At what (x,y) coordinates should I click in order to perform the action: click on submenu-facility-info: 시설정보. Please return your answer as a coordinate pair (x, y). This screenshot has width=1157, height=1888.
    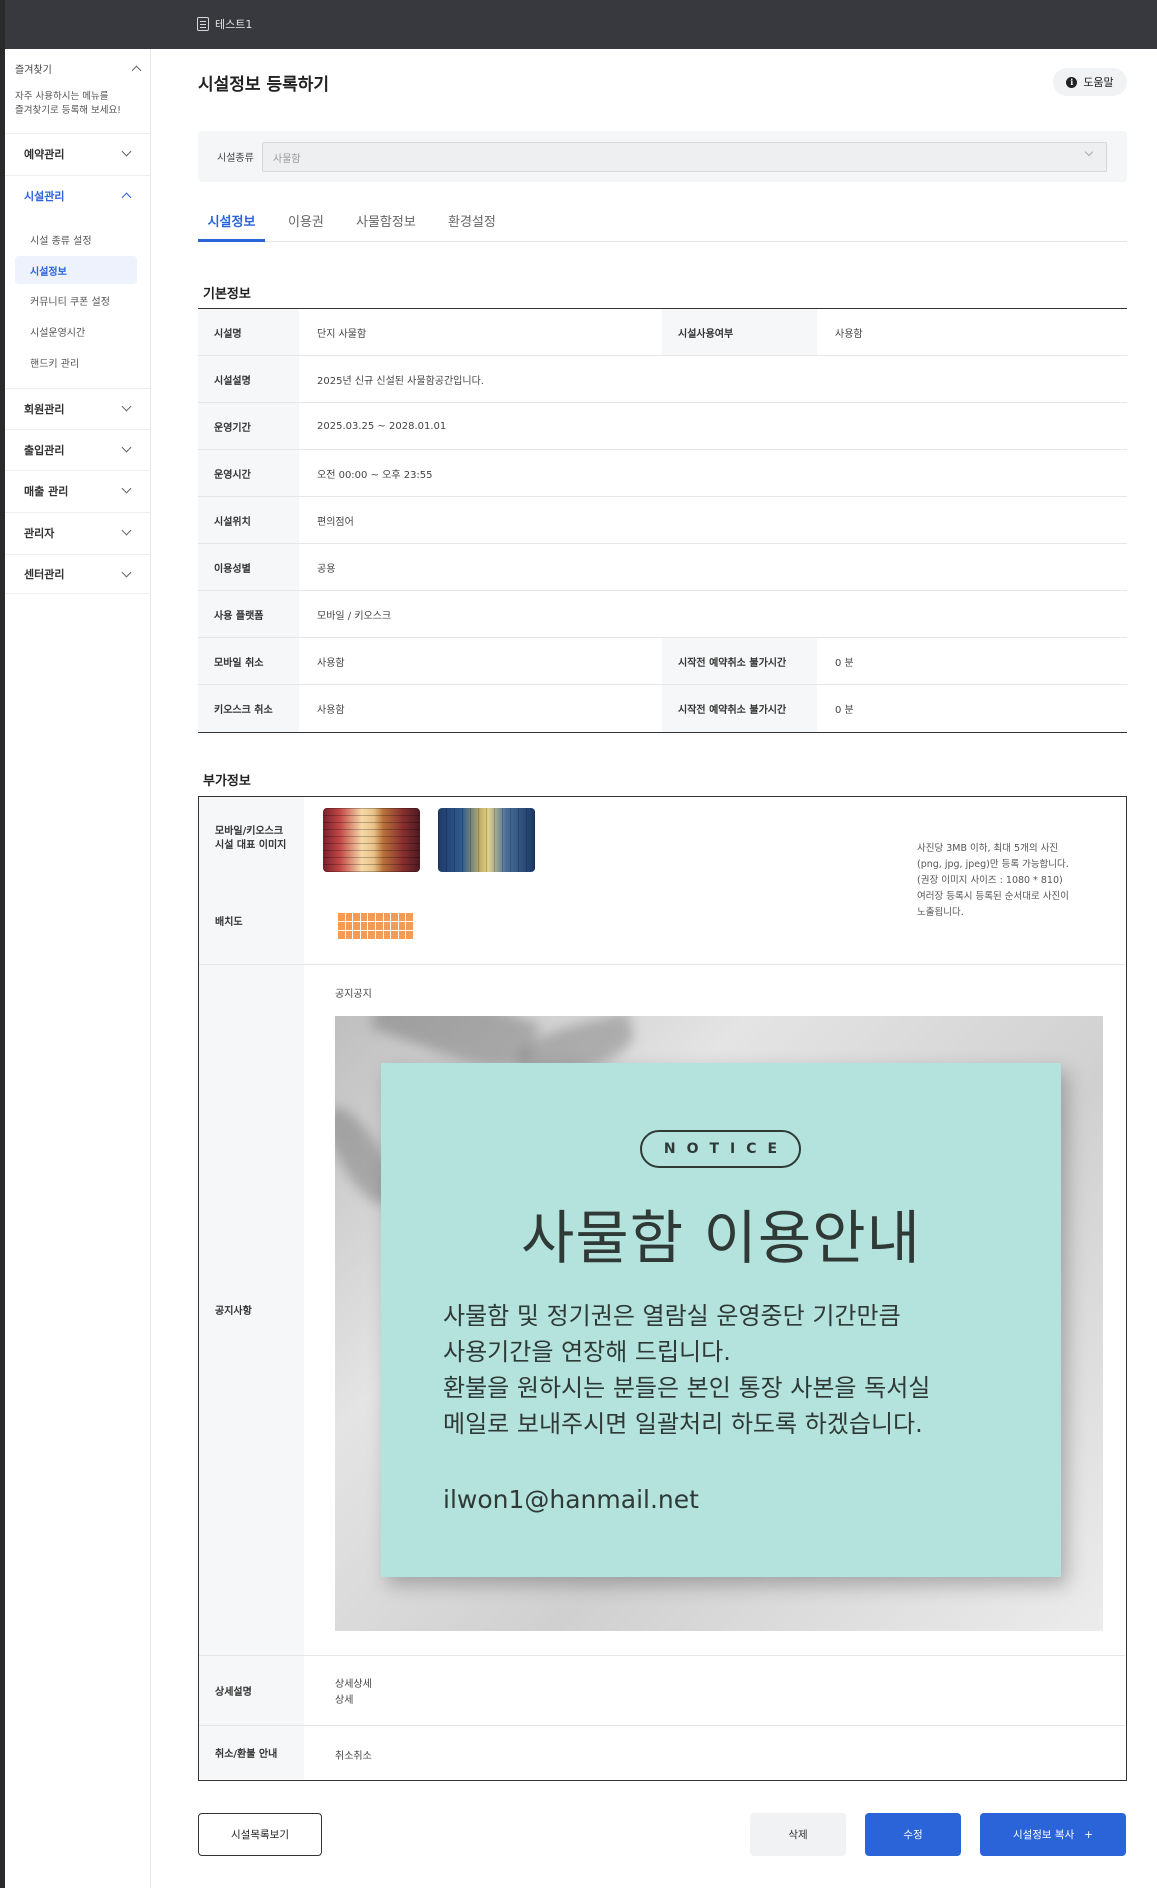
    Looking at the image, I should click on (76, 270).